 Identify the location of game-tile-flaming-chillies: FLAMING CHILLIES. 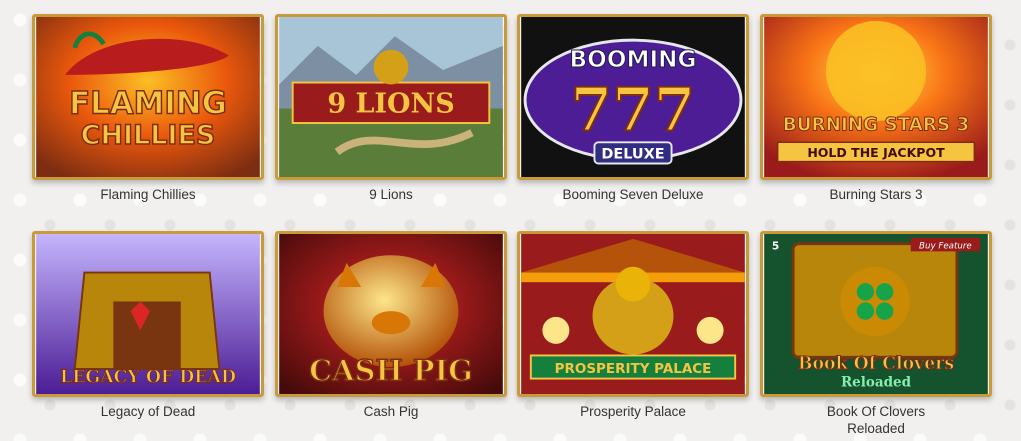
(148, 97).